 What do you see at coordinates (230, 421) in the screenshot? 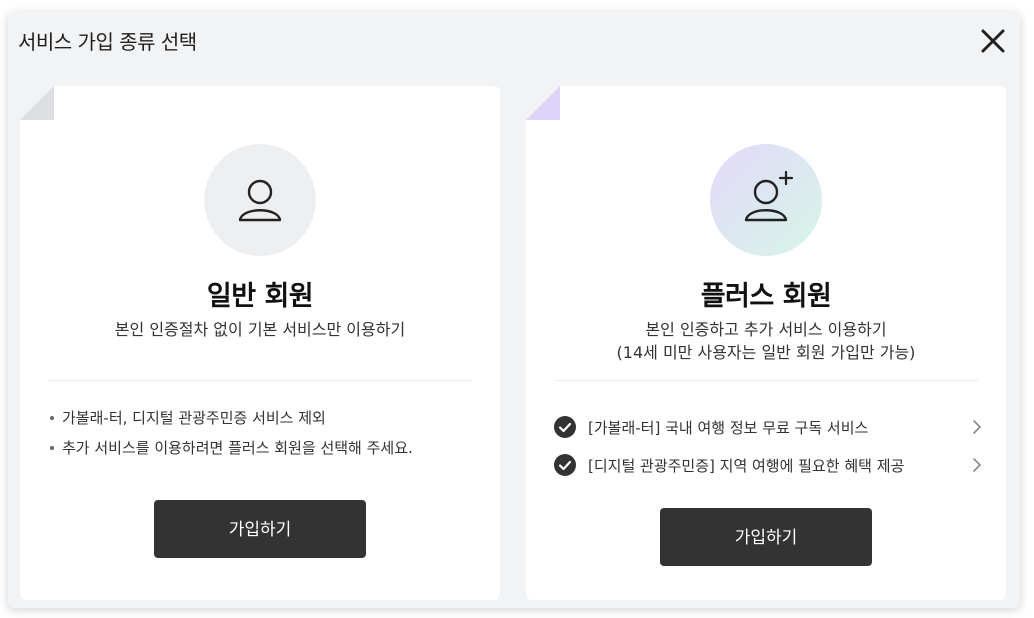
I see `list-item: 가볼래-터, 디지털 관광주민증 서비스 제외` at bounding box center [230, 421].